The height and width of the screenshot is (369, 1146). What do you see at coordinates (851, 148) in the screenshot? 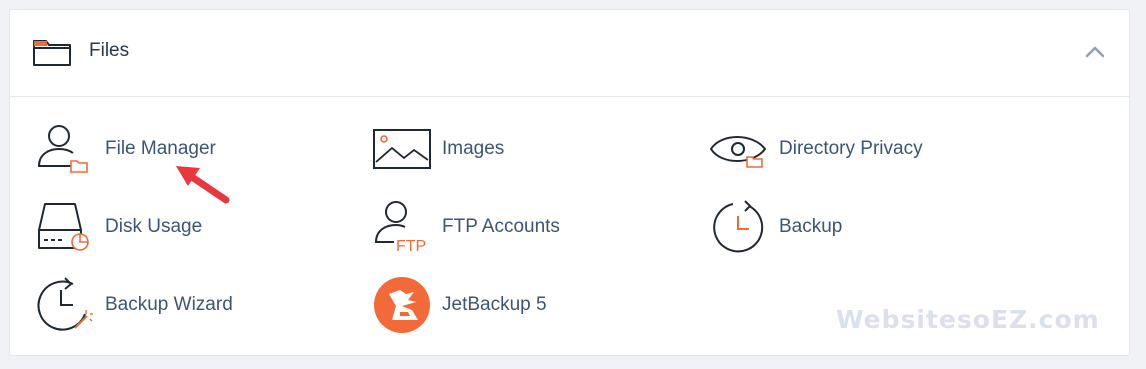
I see `item-label: Directory Privacy` at bounding box center [851, 148].